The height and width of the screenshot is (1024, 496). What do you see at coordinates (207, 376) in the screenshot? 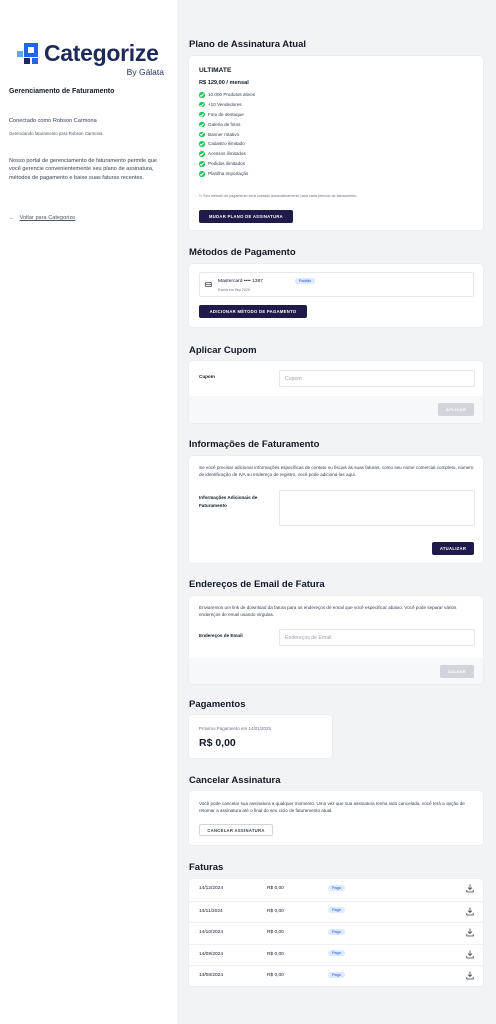
I see `coupon-label: Cupom` at bounding box center [207, 376].